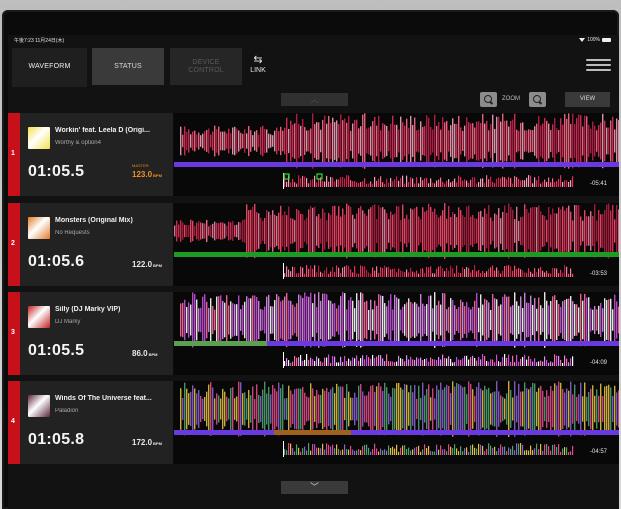  I want to click on waveform-display: -04:57, so click(396, 422).